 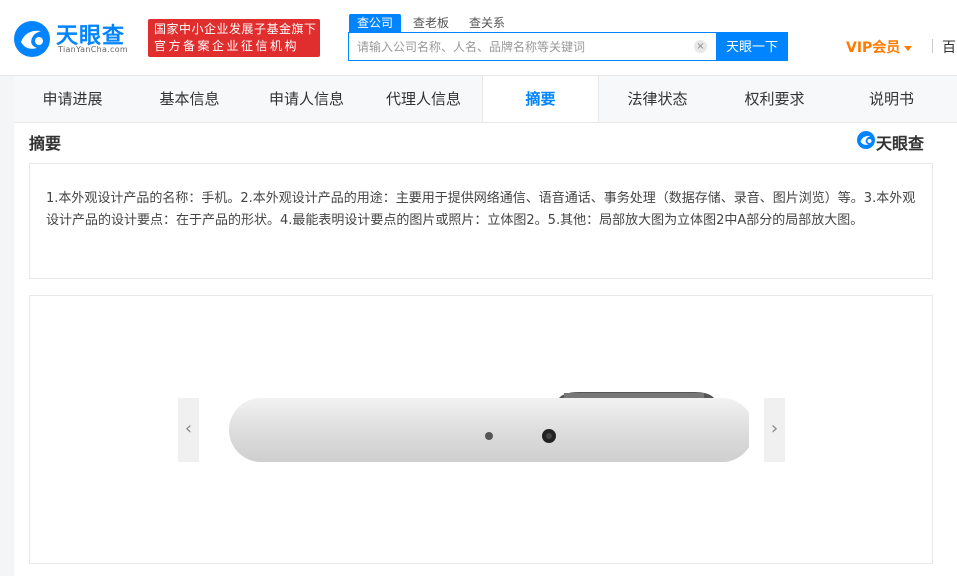 I want to click on header-divider, so click(x=932, y=46).